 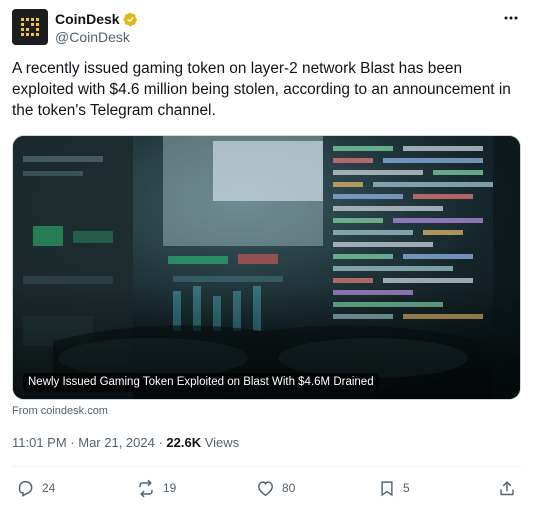 I want to click on like-button: 80, so click(x=275, y=488).